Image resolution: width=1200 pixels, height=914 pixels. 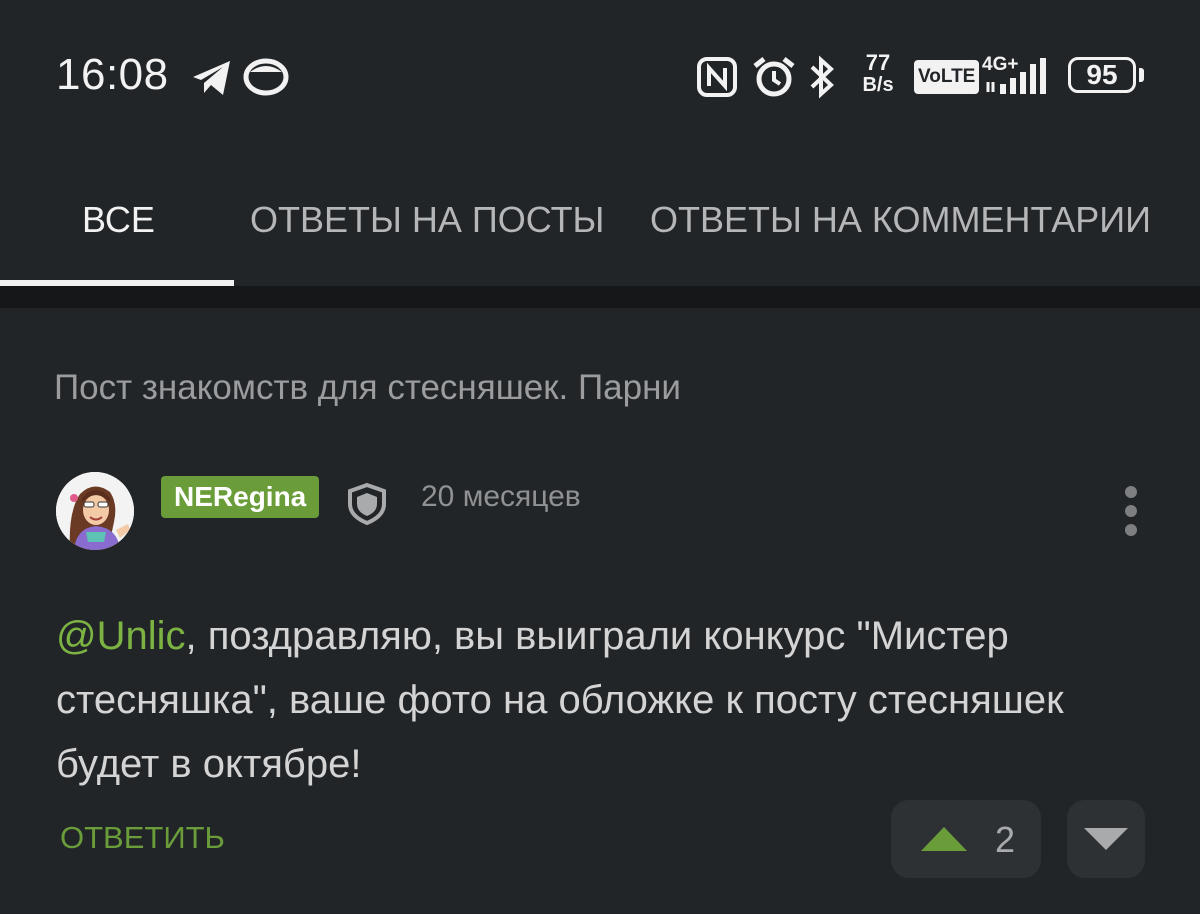 I want to click on status-time: 16:08, so click(x=112, y=74).